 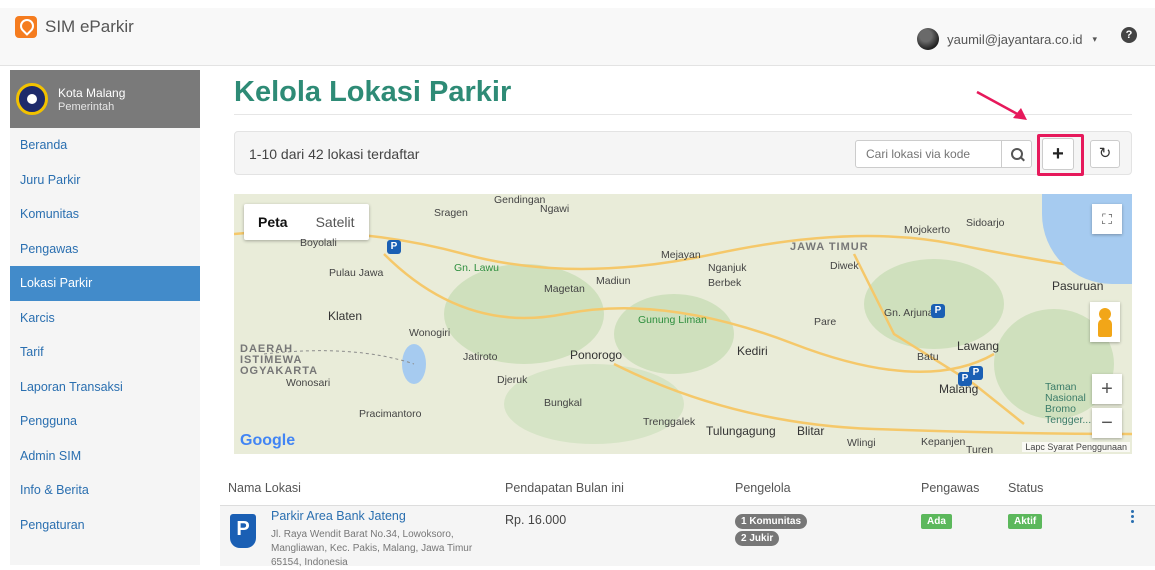 What do you see at coordinates (727, 268) in the screenshot?
I see `map-label: Nganjuk` at bounding box center [727, 268].